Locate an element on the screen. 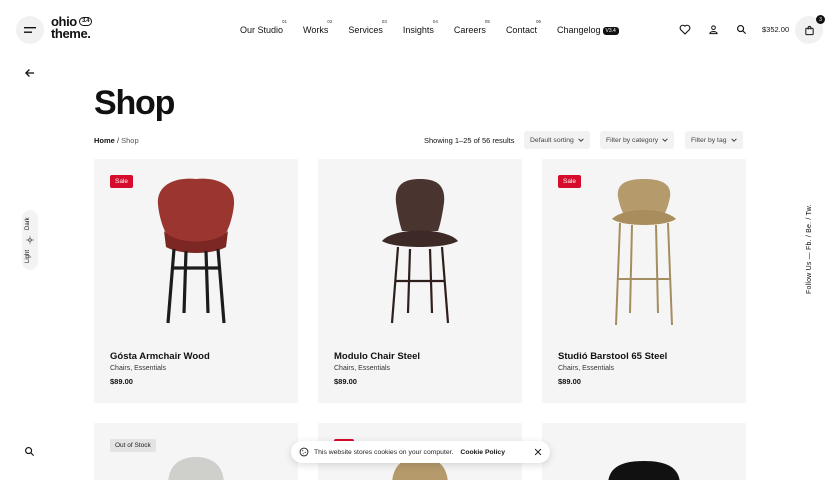 The width and height of the screenshot is (840, 480). category-filter-select: Filter by category is located at coordinates (637, 140).